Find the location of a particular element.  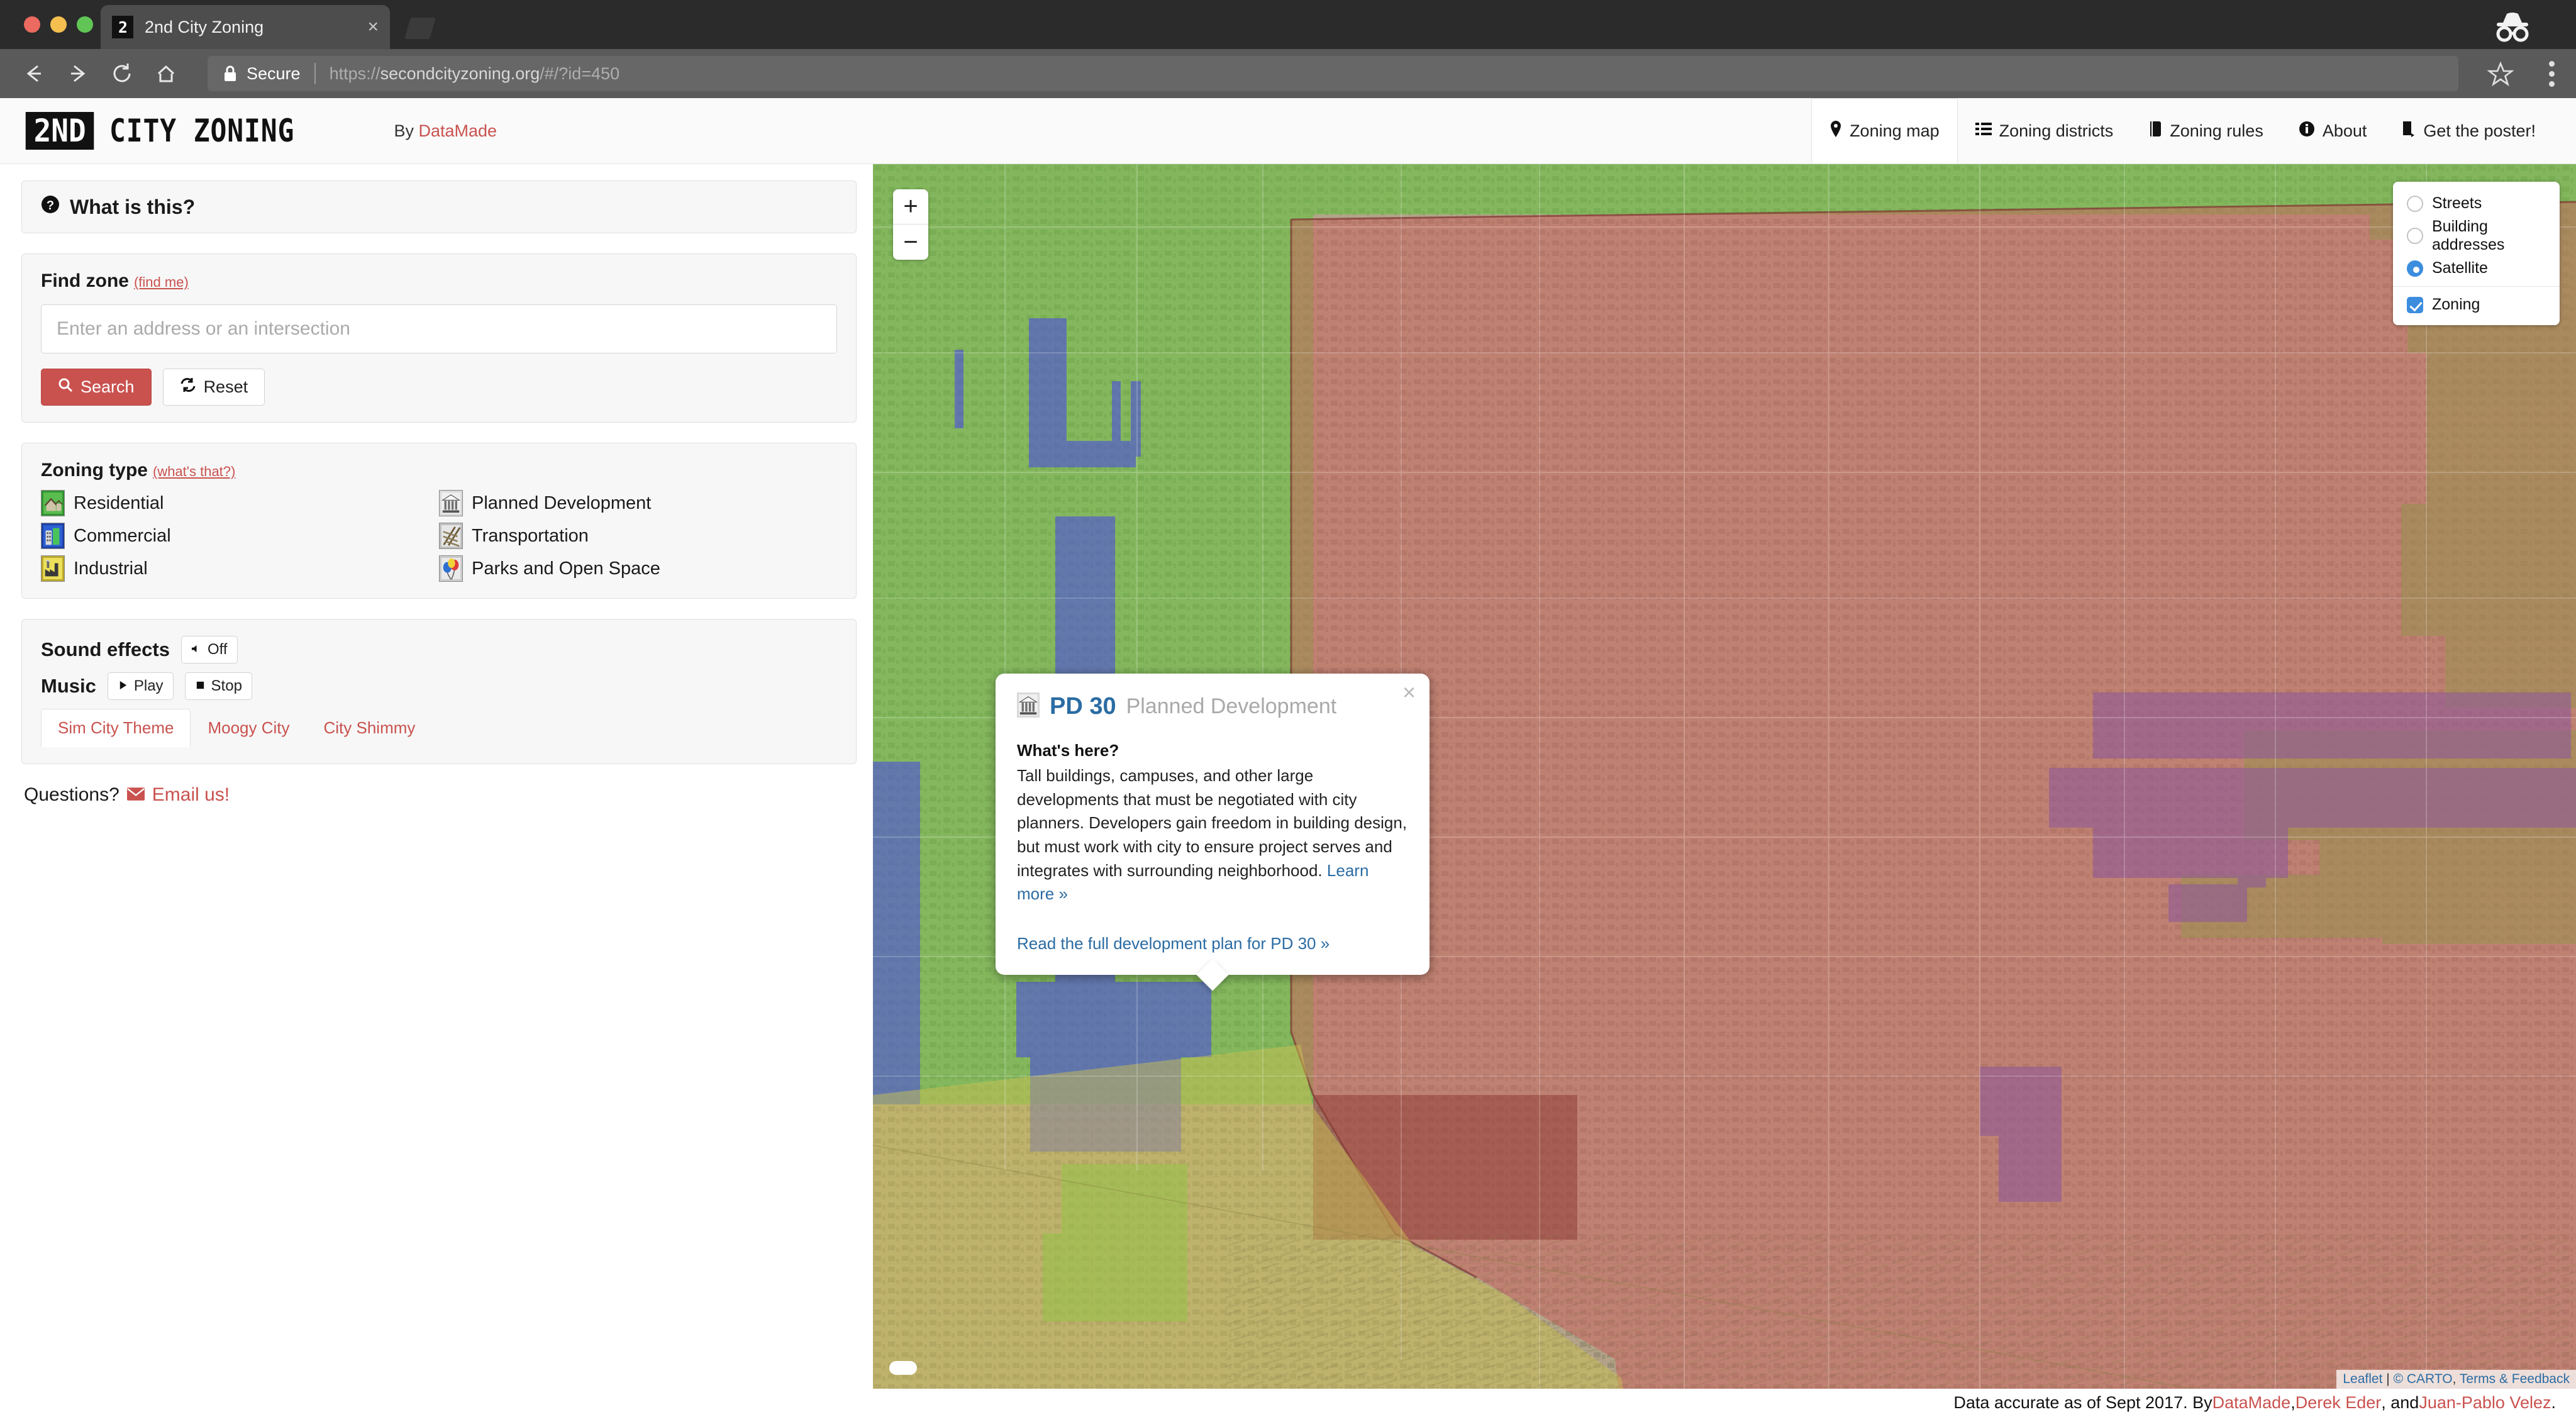

tab-title: 2nd City Zoning is located at coordinates (204, 26).